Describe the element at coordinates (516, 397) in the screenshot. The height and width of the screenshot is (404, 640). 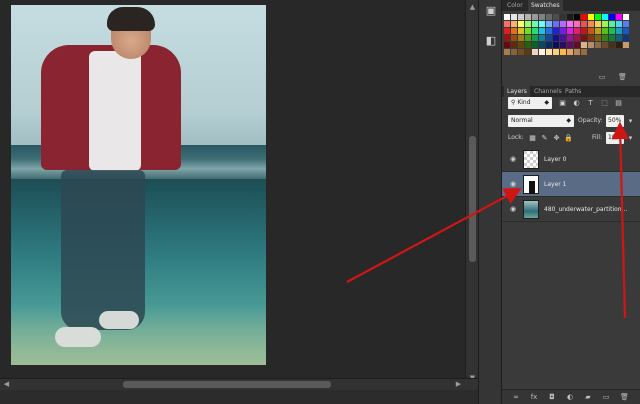
I see `link-icon: ∞` at that location.